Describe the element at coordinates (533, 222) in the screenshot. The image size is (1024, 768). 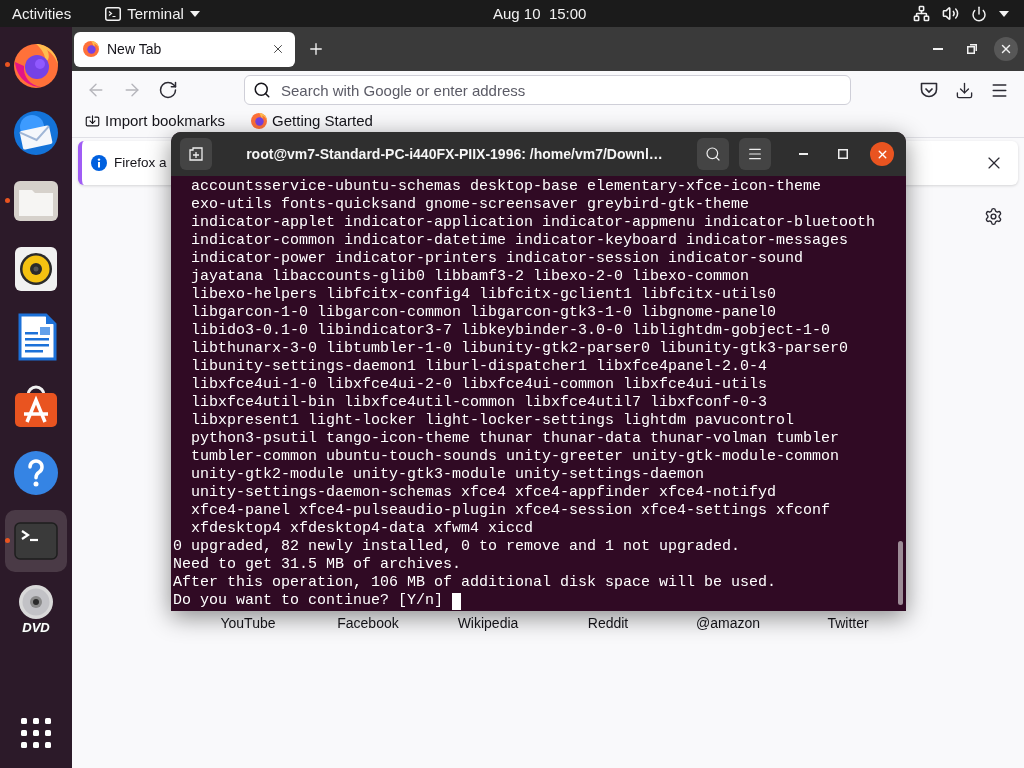
I see `terminal-line: indicator-applet indicator-application indicator-appmenu indicator-bluetooth` at that location.